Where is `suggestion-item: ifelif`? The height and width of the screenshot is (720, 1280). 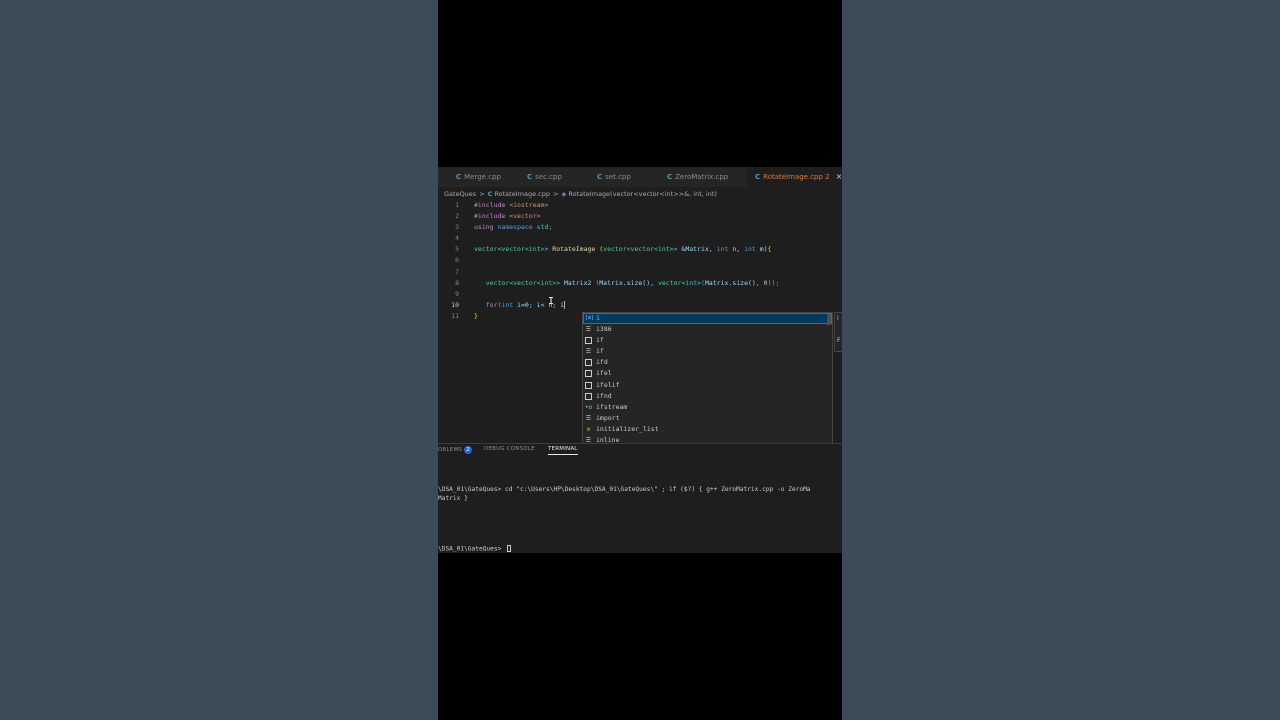 suggestion-item: ifelif is located at coordinates (707, 385).